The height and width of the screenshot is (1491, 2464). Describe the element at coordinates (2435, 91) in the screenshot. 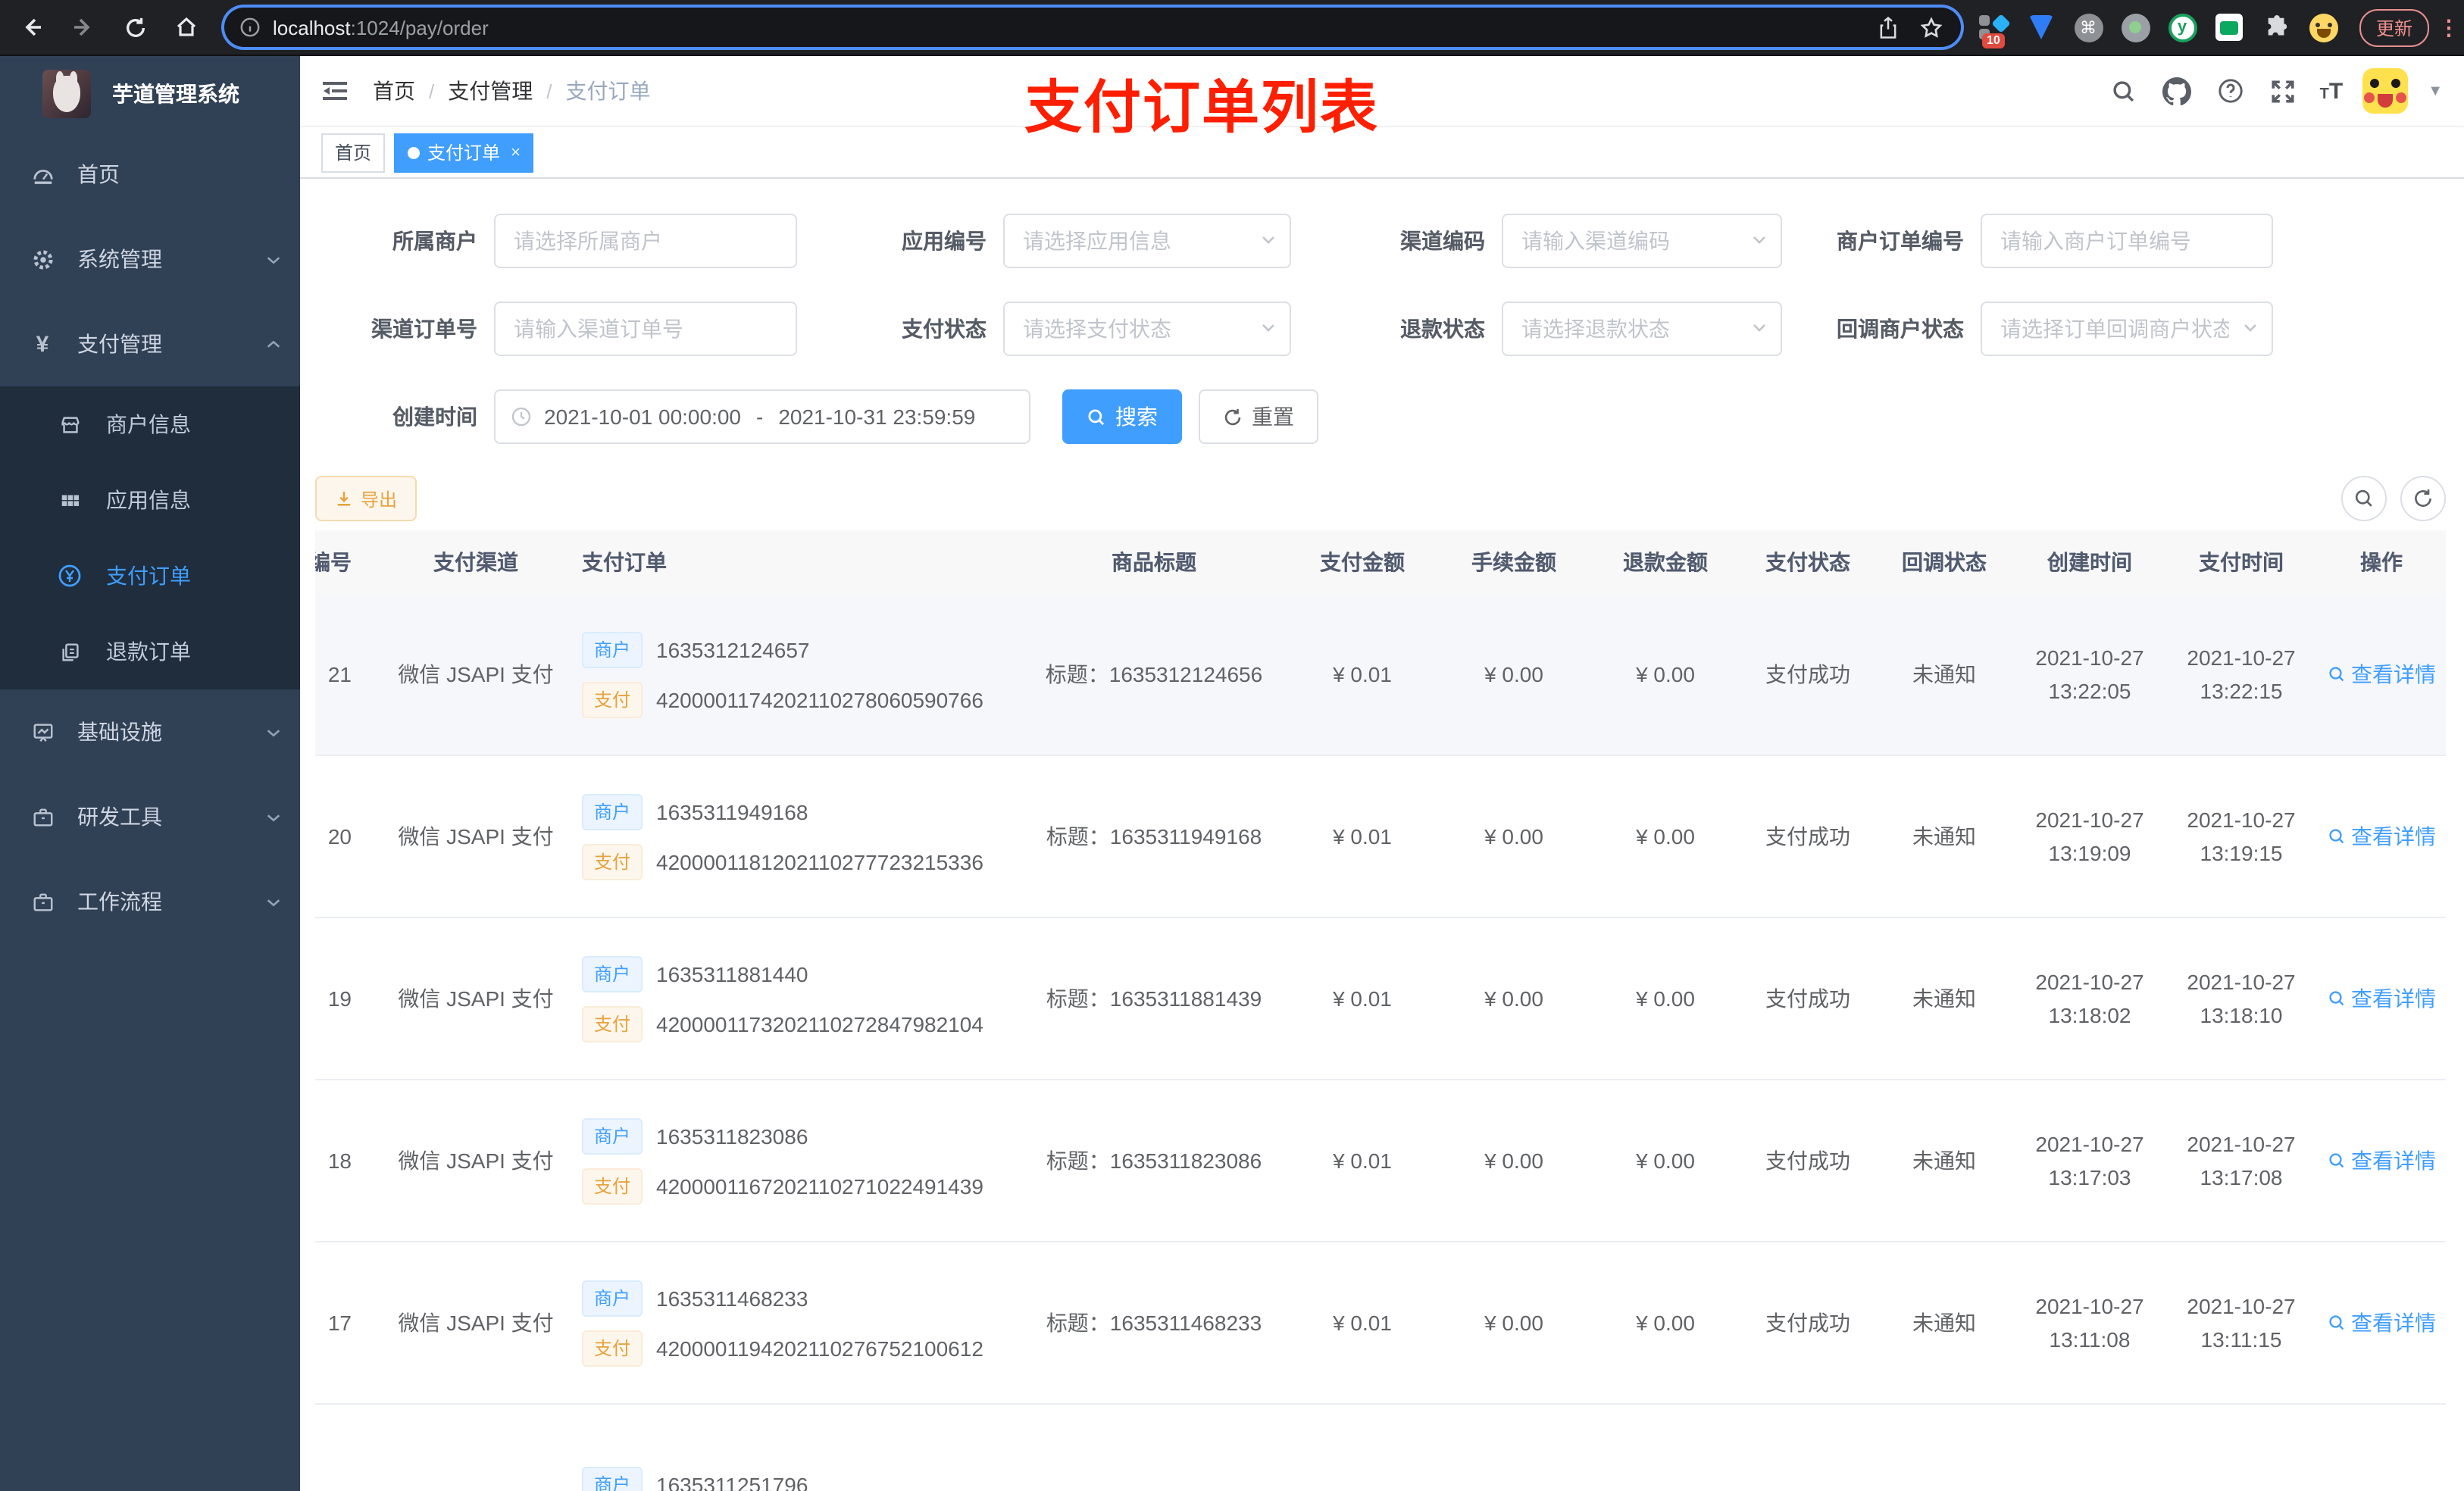

I see `avatar-caret-icon: ▼` at that location.